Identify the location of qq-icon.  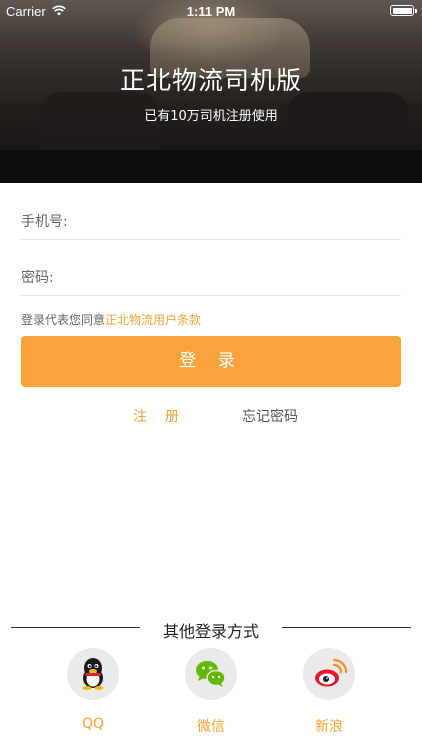
(93, 674).